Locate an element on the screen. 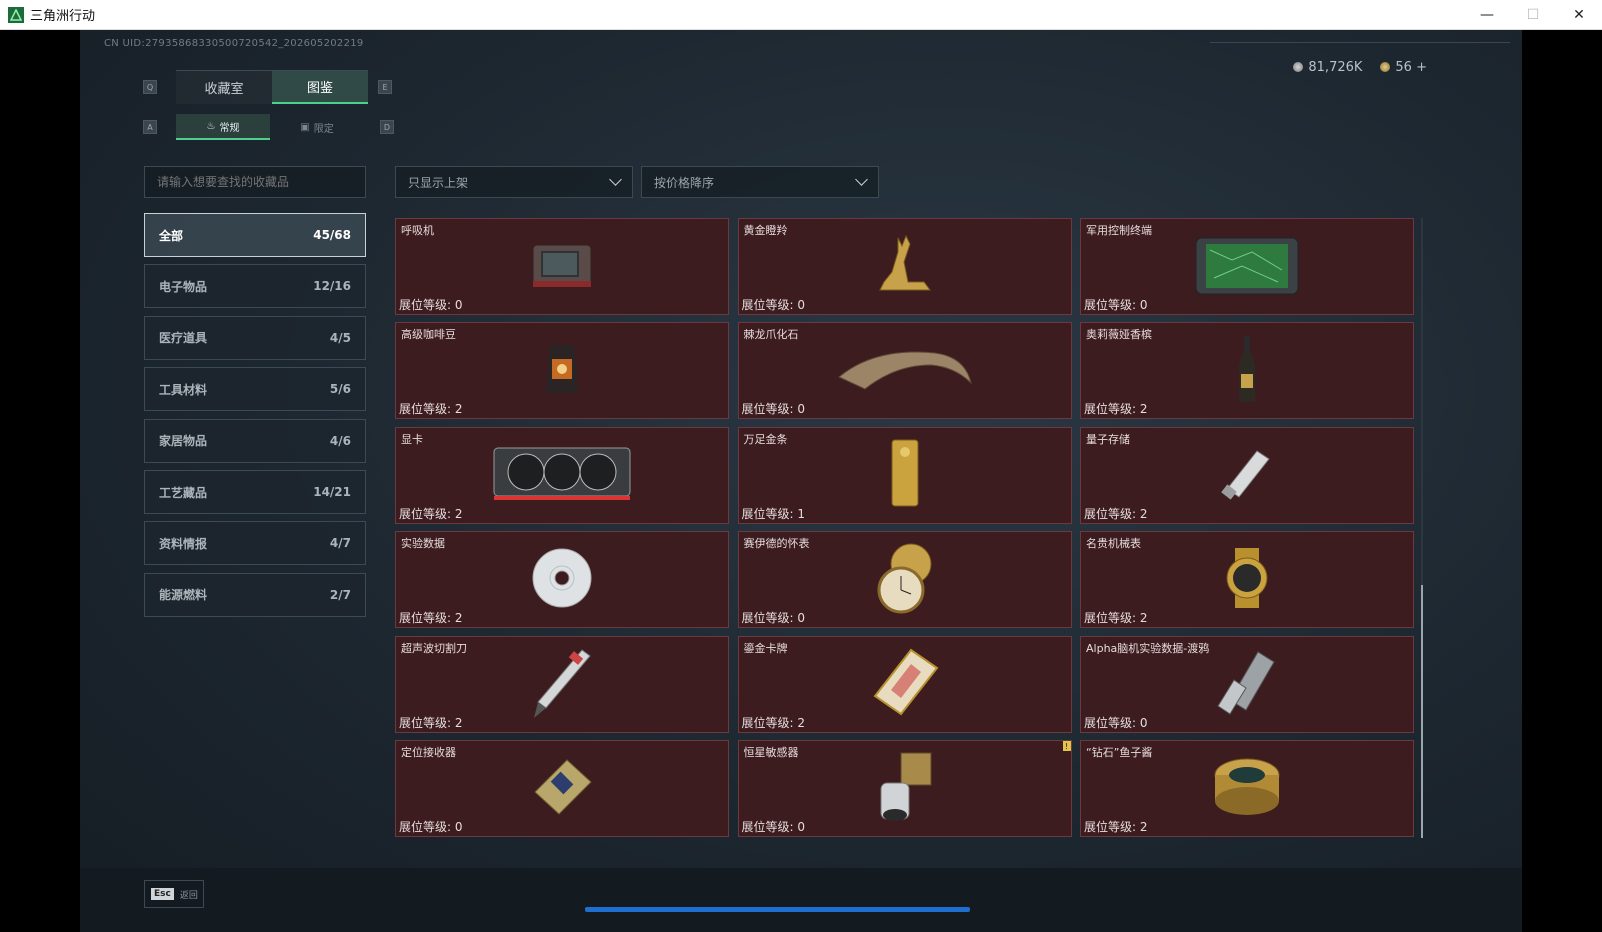 Image resolution: width=1602 pixels, height=932 pixels. item-level: 展位等级: 1 is located at coordinates (774, 513).